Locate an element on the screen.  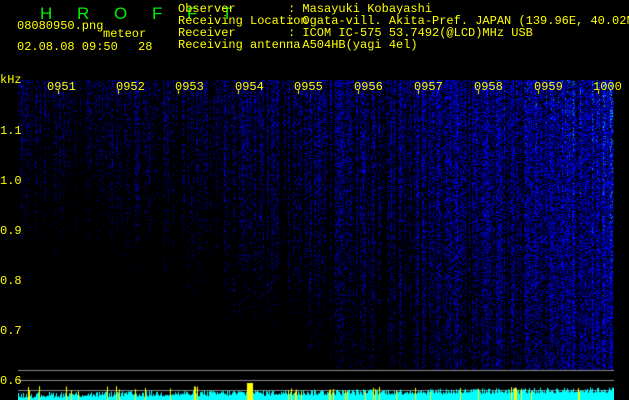
time-label: 0952 is located at coordinates (130, 87).